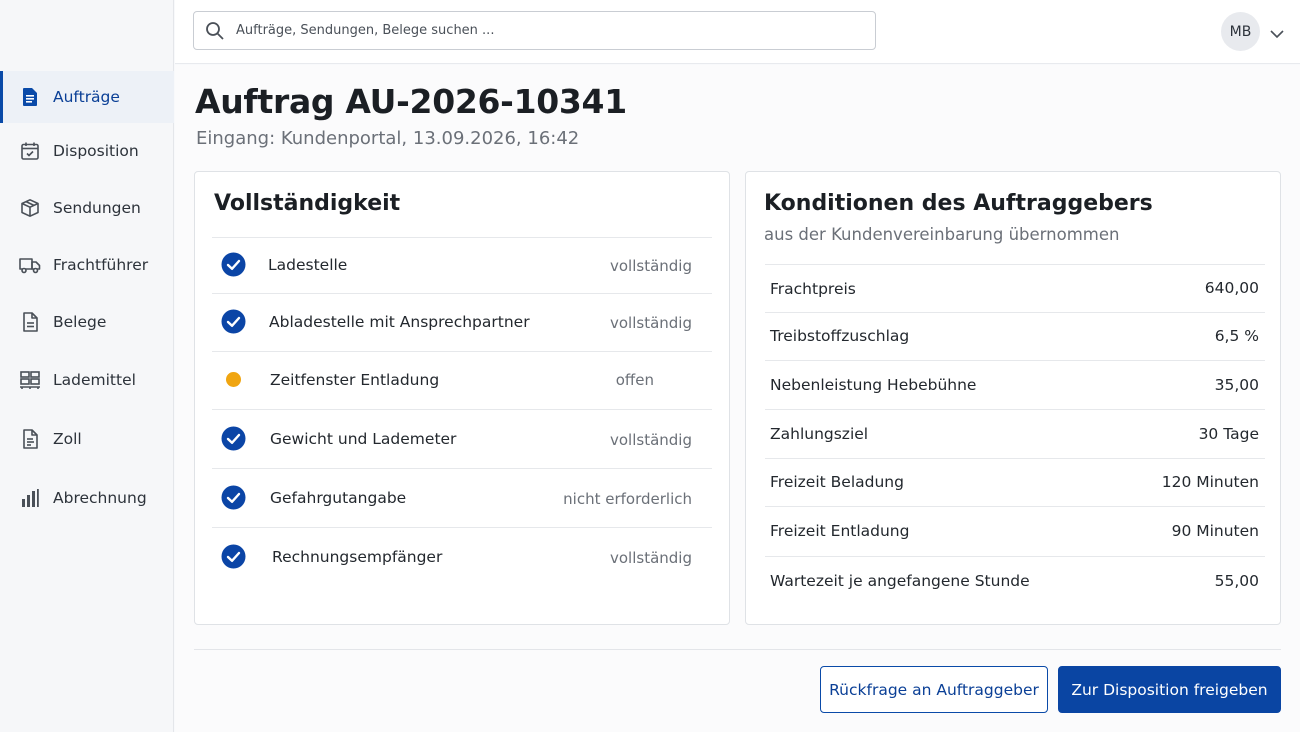 This screenshot has height=732, width=1300. What do you see at coordinates (233, 381) in the screenshot?
I see `pending-dot-icon` at bounding box center [233, 381].